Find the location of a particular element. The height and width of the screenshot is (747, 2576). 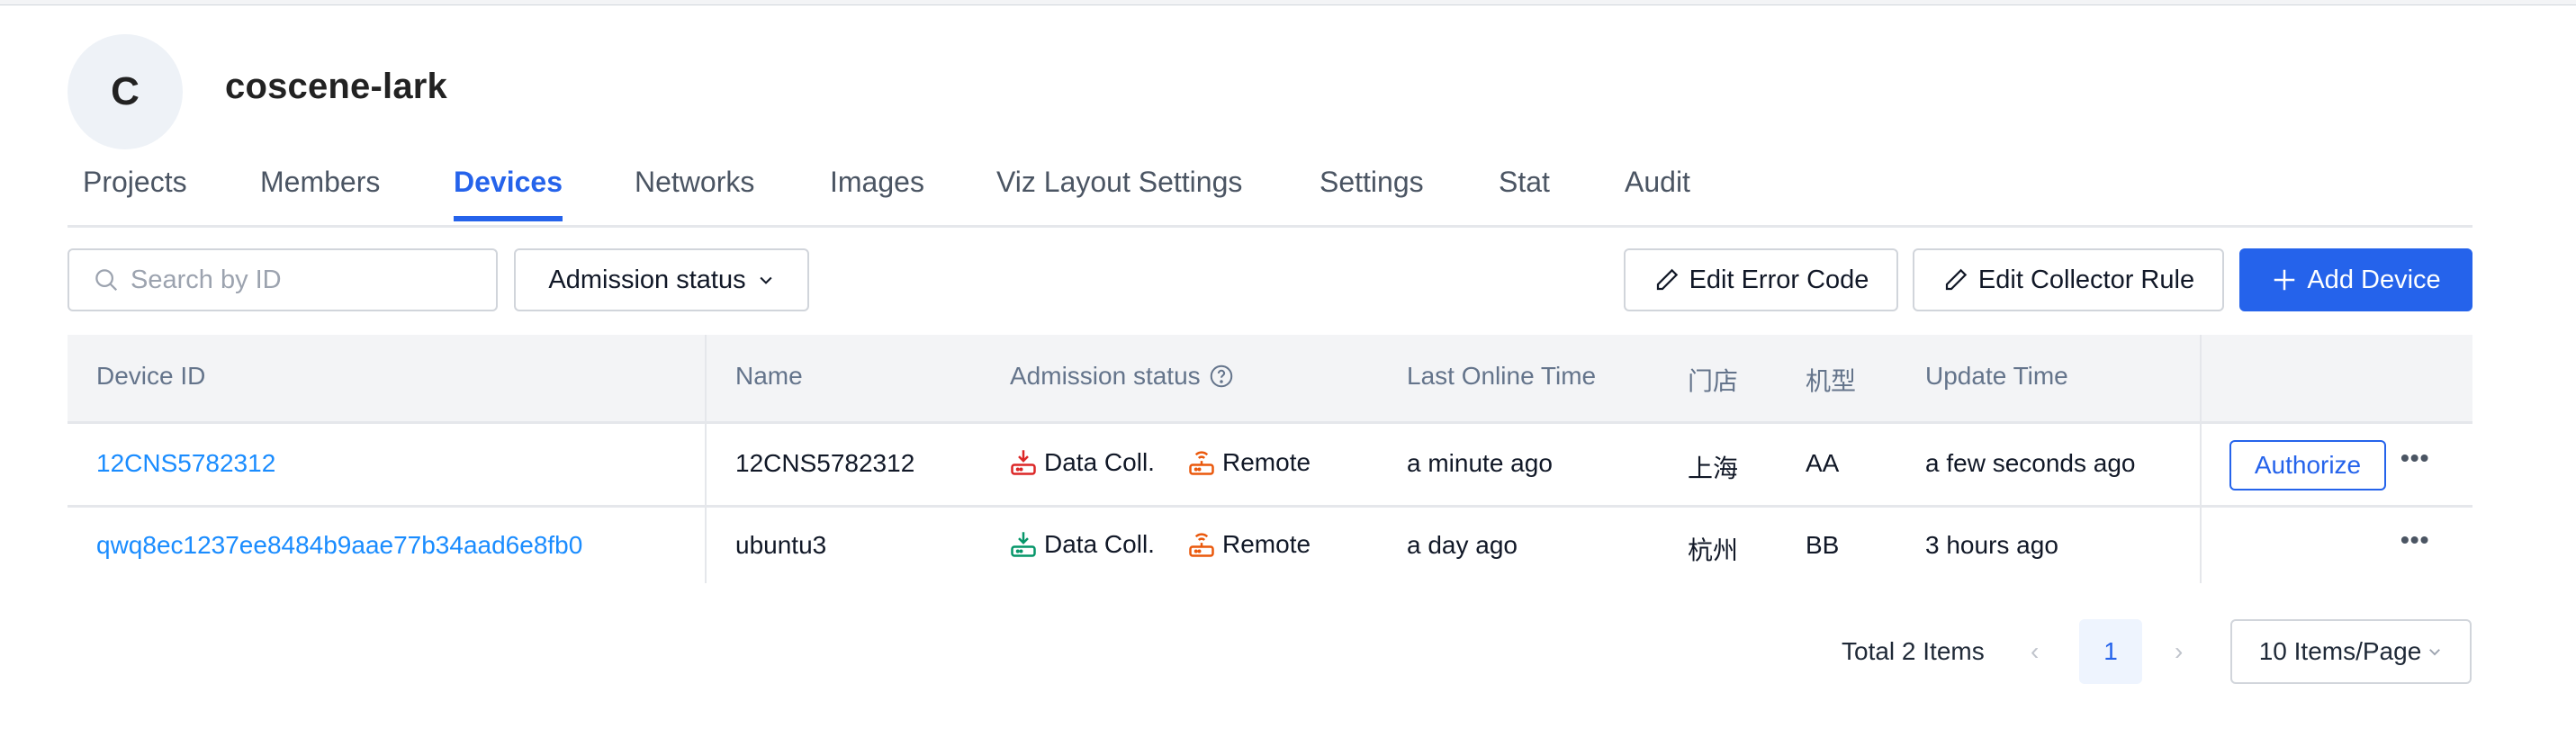

admission-status-filter: Admission status is located at coordinates (661, 279).